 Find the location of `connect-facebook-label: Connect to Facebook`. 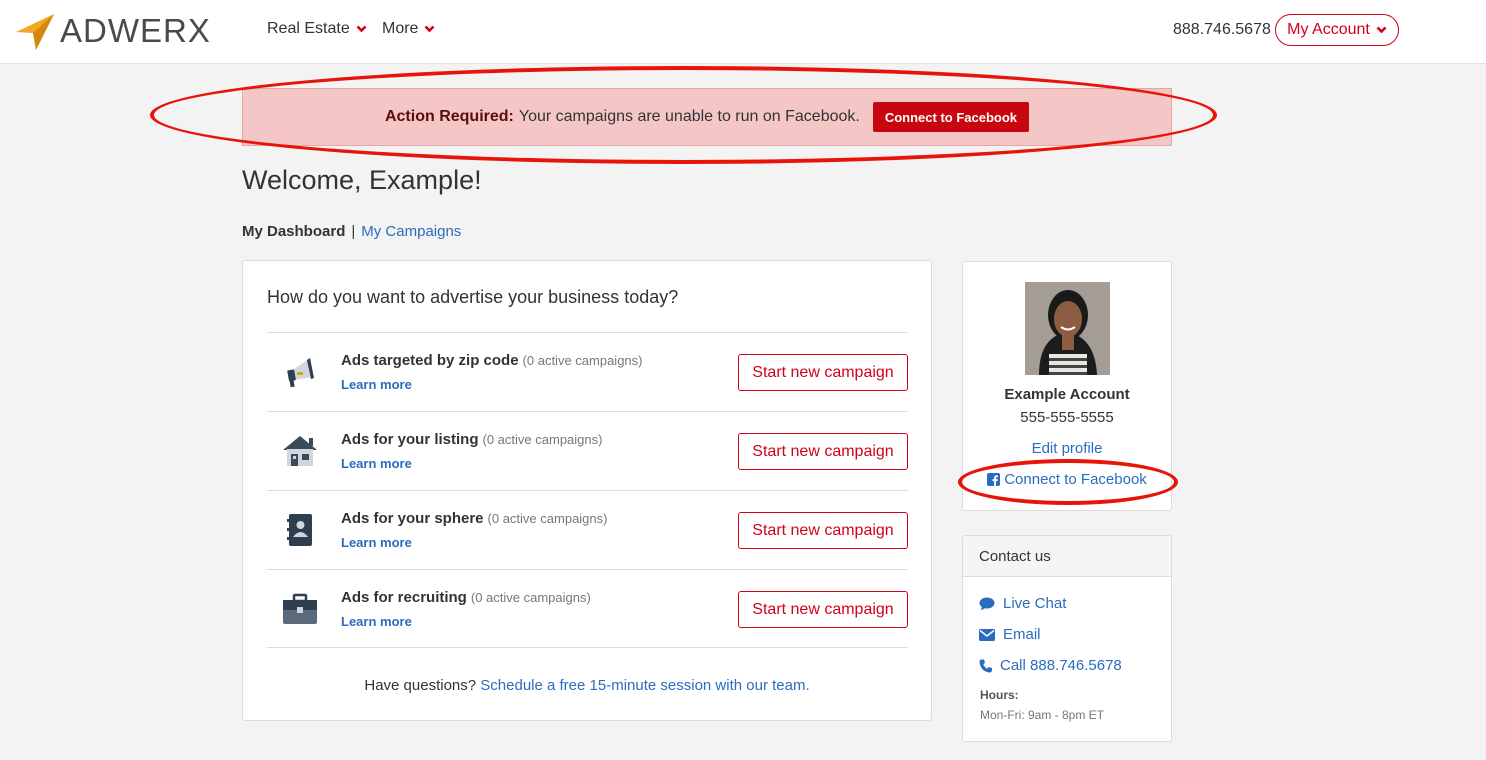

connect-facebook-label: Connect to Facebook is located at coordinates (1075, 479).